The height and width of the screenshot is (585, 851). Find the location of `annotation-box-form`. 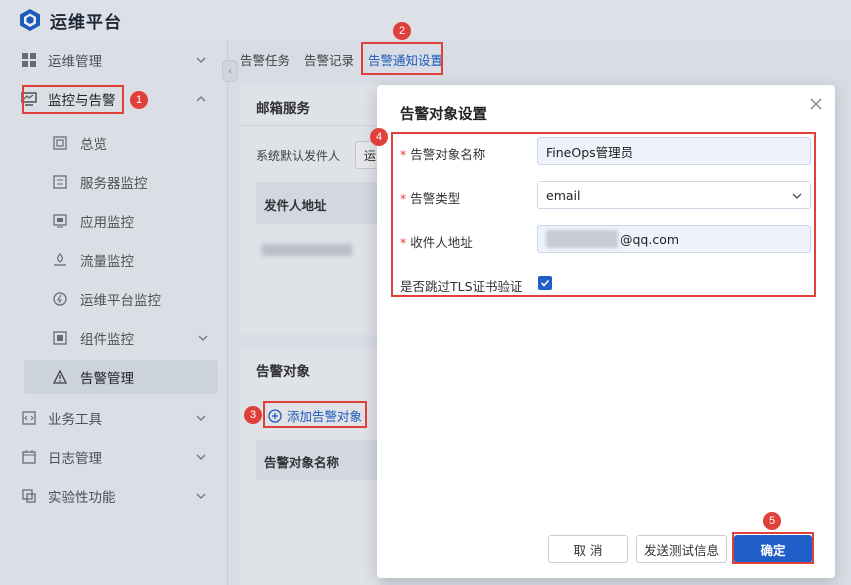

annotation-box-form is located at coordinates (603, 214).